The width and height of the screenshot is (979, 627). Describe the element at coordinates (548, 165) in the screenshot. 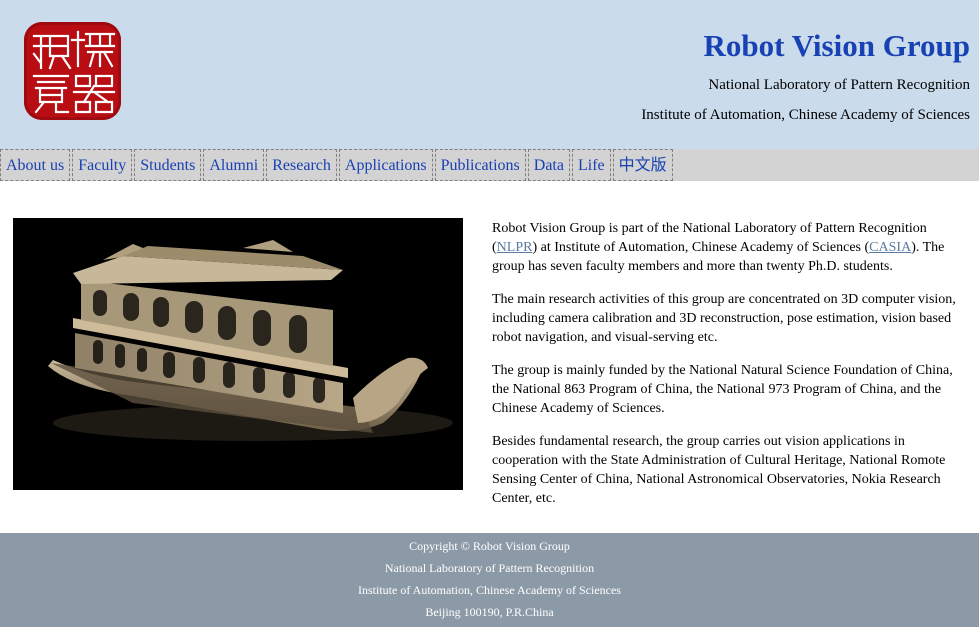

I see `nav-data: Data` at that location.